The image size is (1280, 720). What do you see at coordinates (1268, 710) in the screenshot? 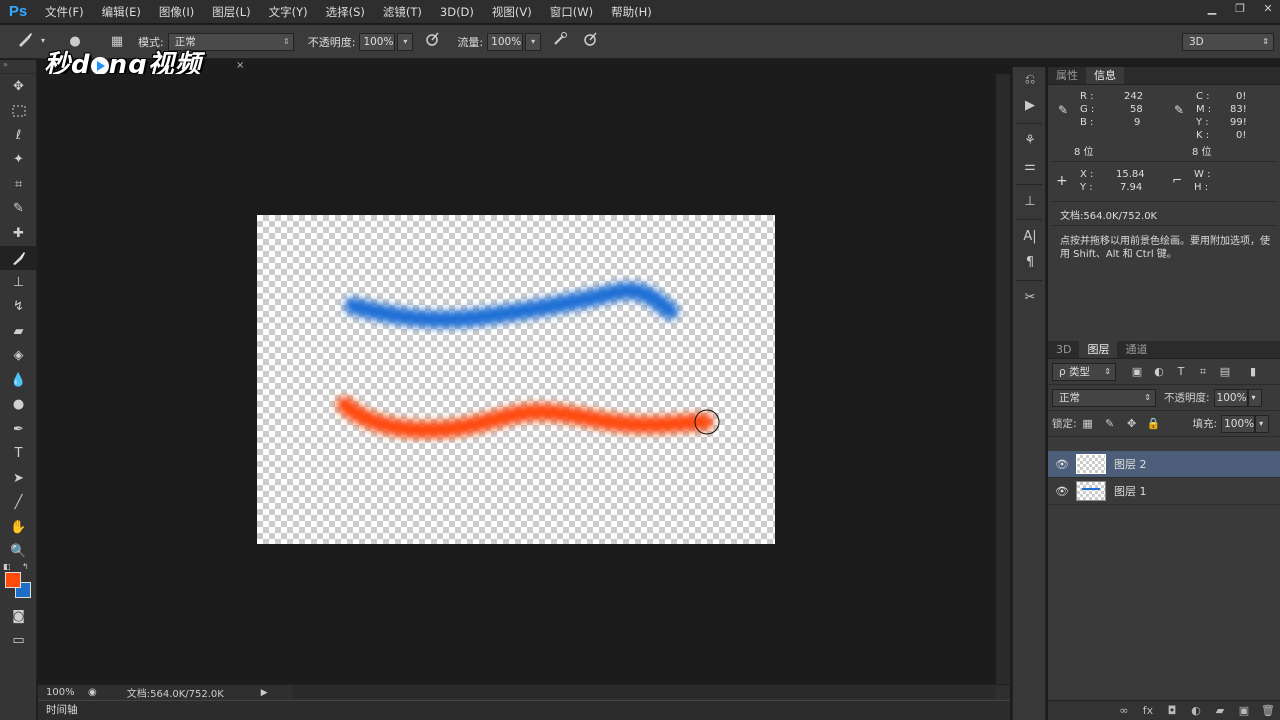
I see `delete-layer-icon: 🗑` at bounding box center [1268, 710].